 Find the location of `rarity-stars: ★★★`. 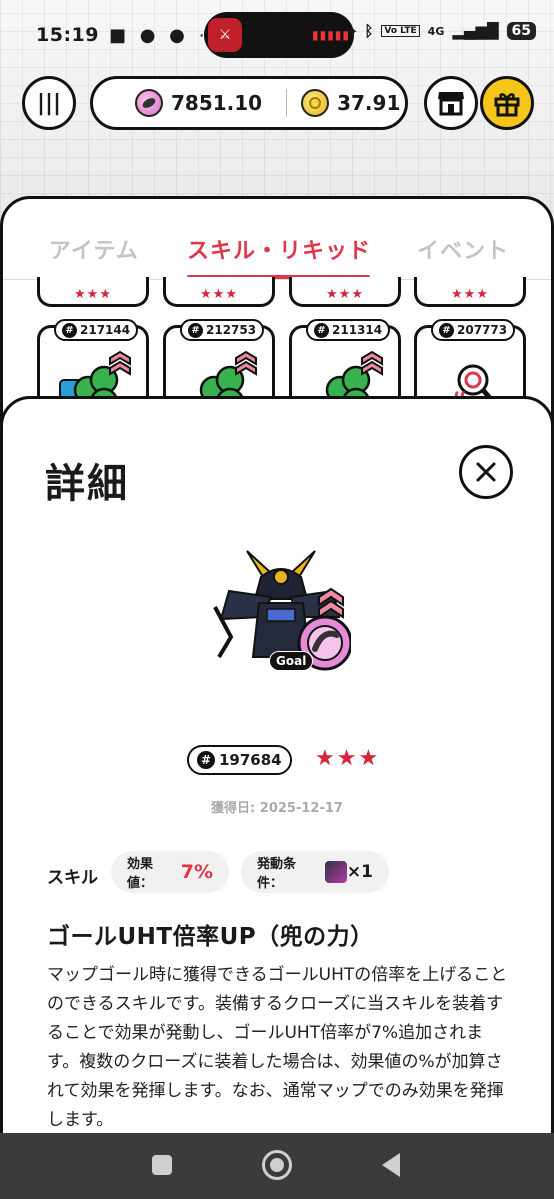

rarity-stars: ★★★ is located at coordinates (348, 758).